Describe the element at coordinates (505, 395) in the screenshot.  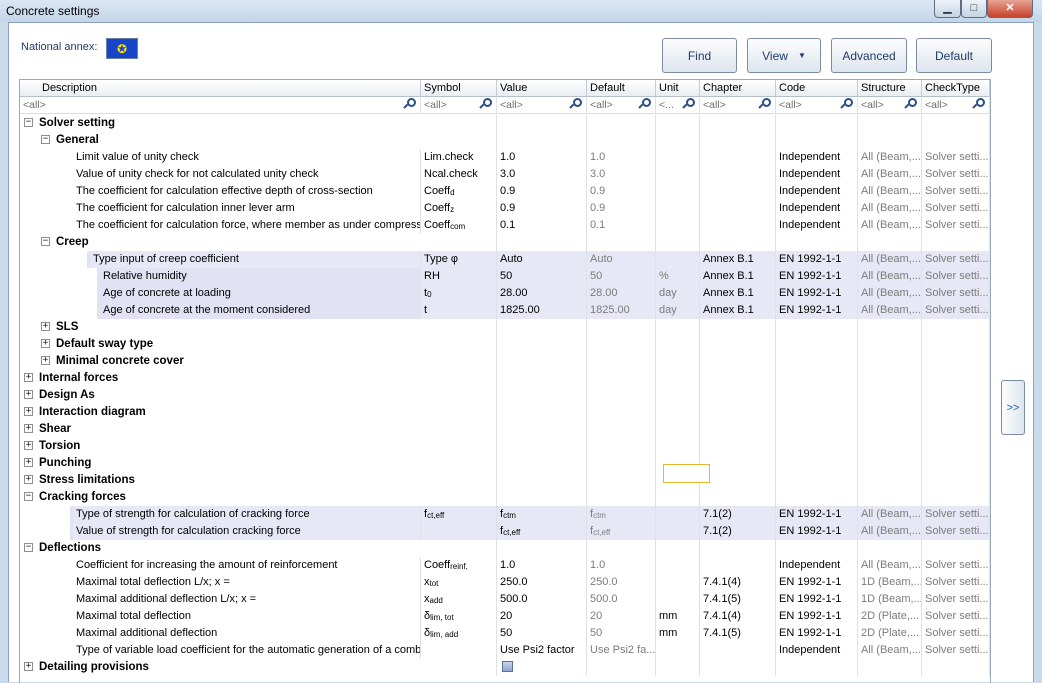
I see `group-row: + Design As` at that location.